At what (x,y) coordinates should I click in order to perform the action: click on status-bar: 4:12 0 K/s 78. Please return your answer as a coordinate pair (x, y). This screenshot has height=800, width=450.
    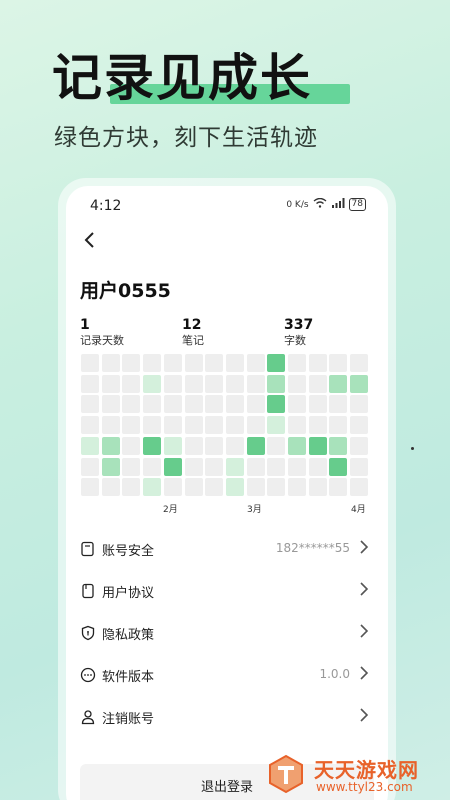
    Looking at the image, I should click on (227, 204).